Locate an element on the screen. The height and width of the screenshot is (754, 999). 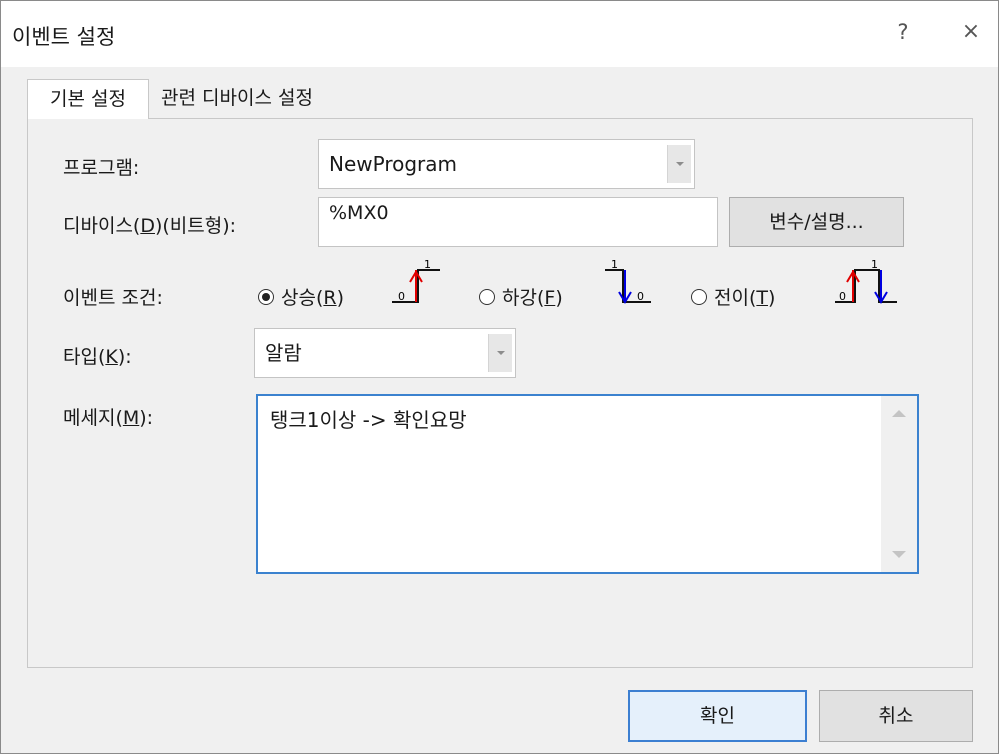
transition-edge-icon: 1 0 is located at coordinates (866, 281).